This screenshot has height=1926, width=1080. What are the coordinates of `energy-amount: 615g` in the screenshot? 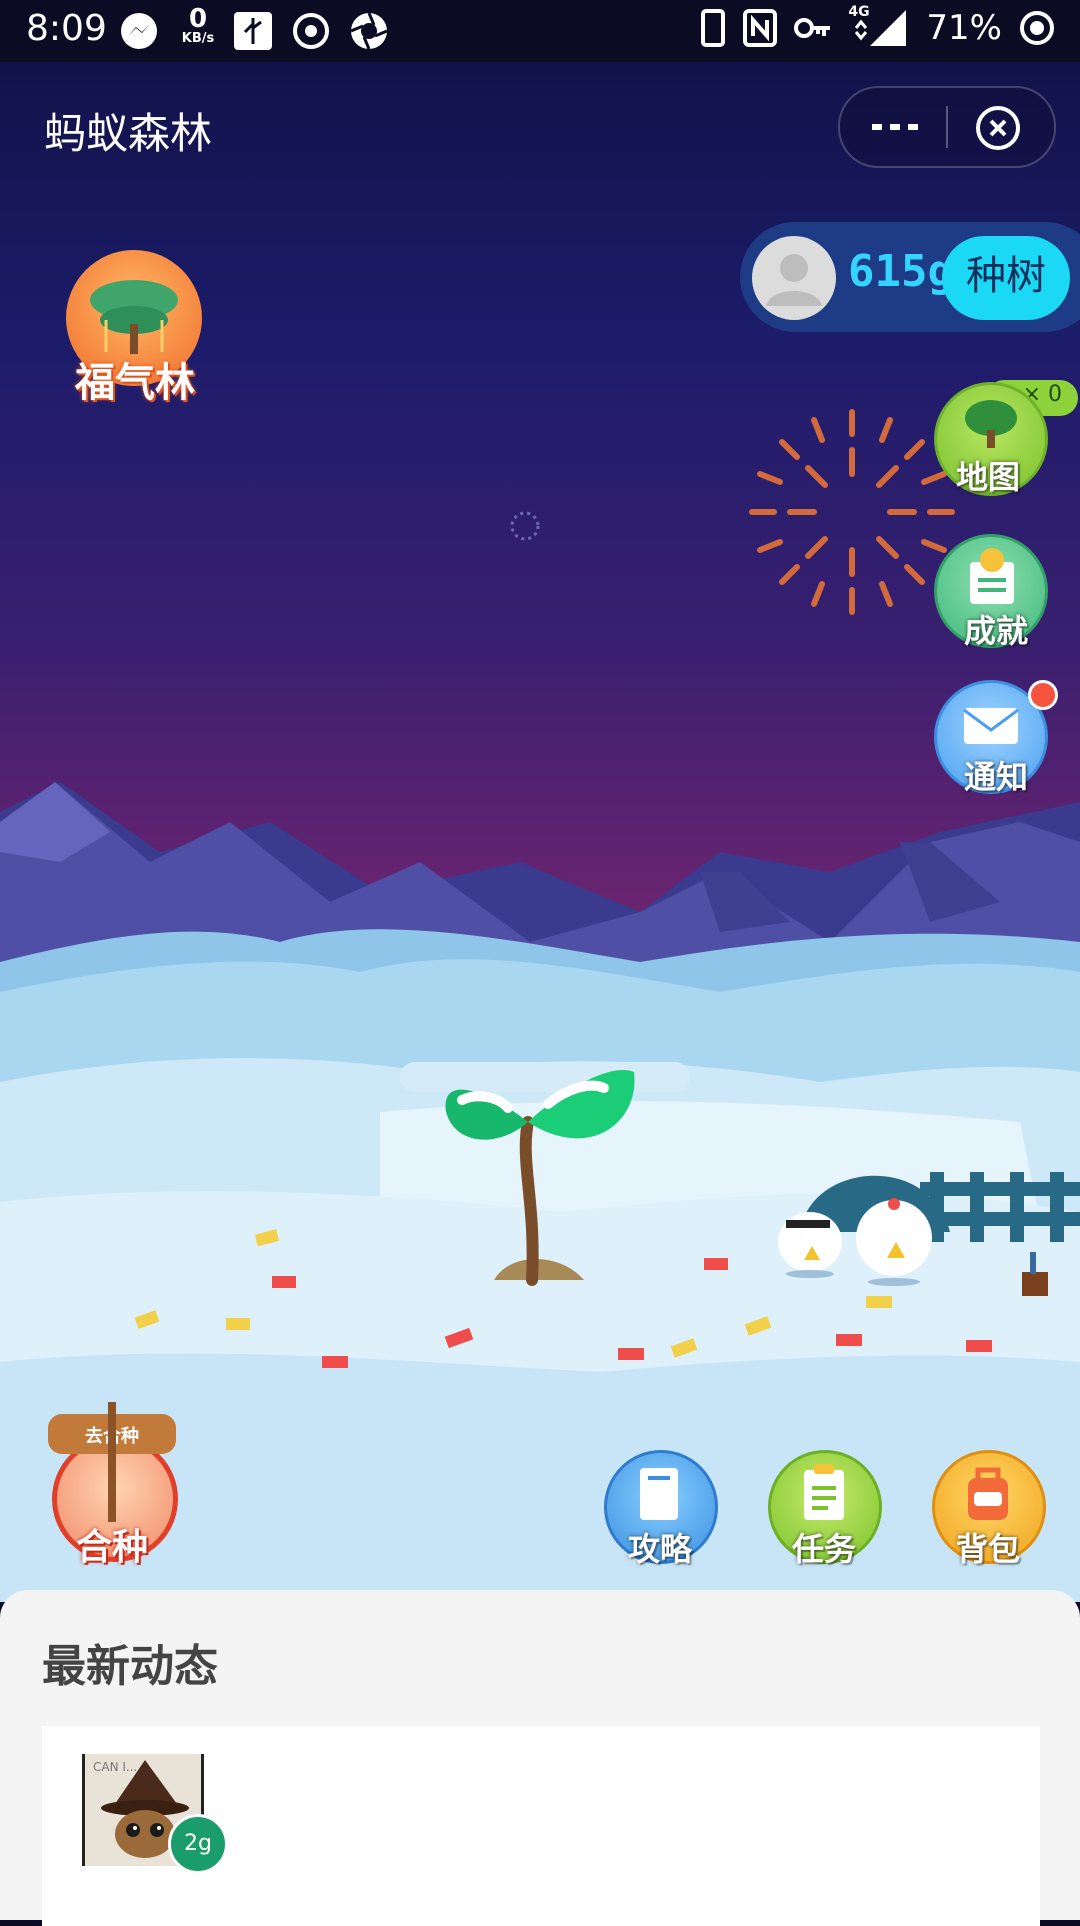 It's located at (901, 271).